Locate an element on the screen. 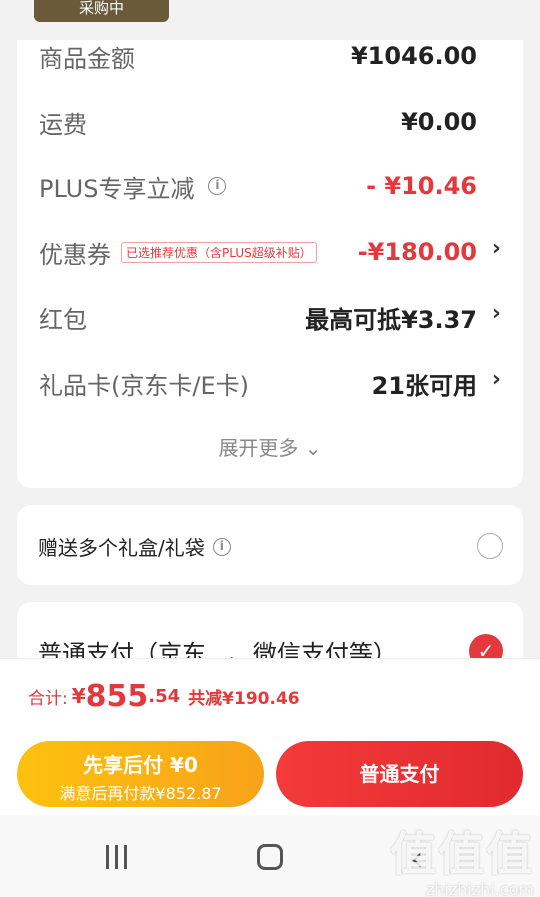  pay-later-subtitle: 满意后再付款¥852.87 is located at coordinates (140, 793).